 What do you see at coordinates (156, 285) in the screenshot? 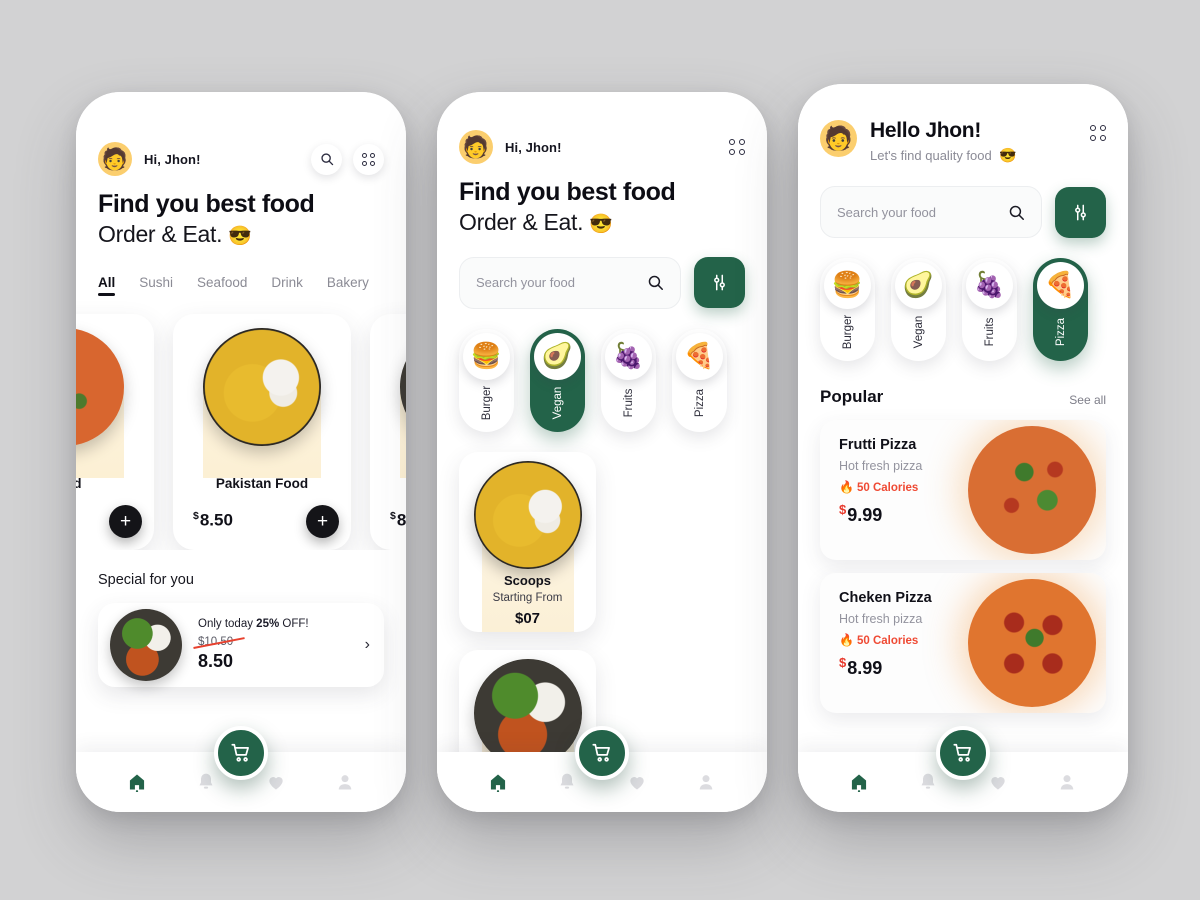
I see `tab-sushi: Sushi` at bounding box center [156, 285].